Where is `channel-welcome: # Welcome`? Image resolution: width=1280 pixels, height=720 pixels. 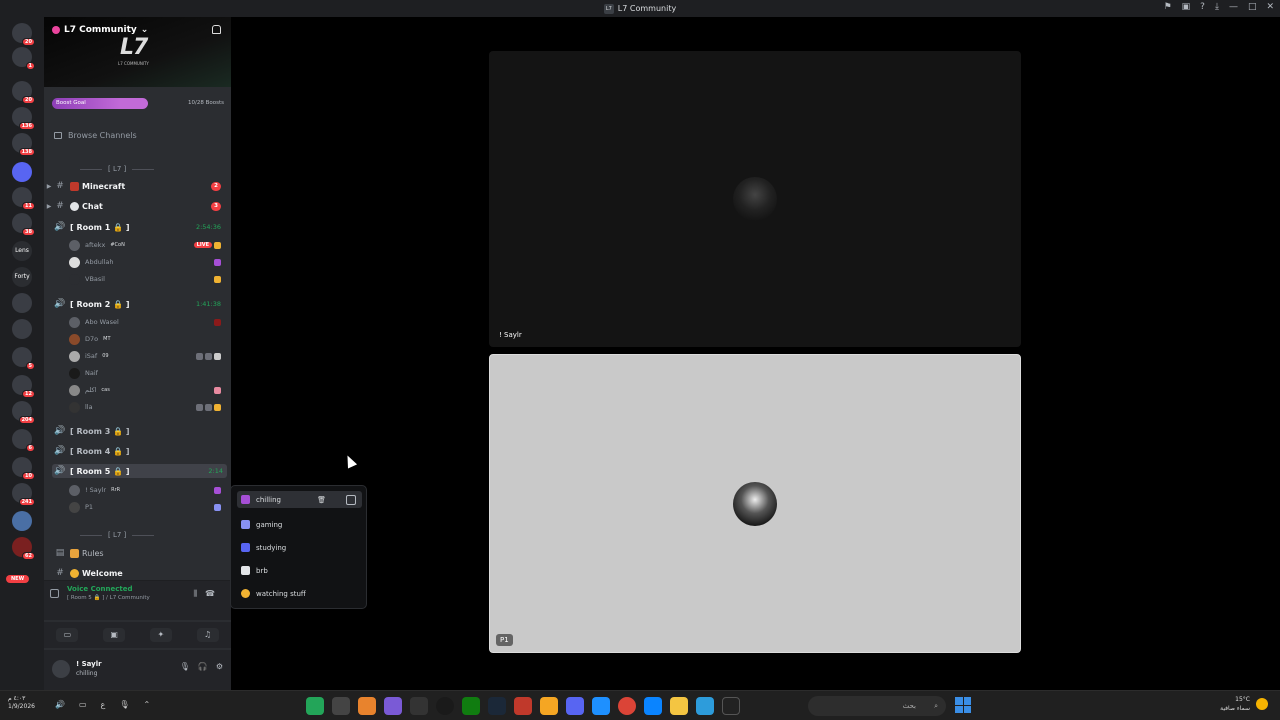
channel-welcome: # Welcome is located at coordinates (137, 573).